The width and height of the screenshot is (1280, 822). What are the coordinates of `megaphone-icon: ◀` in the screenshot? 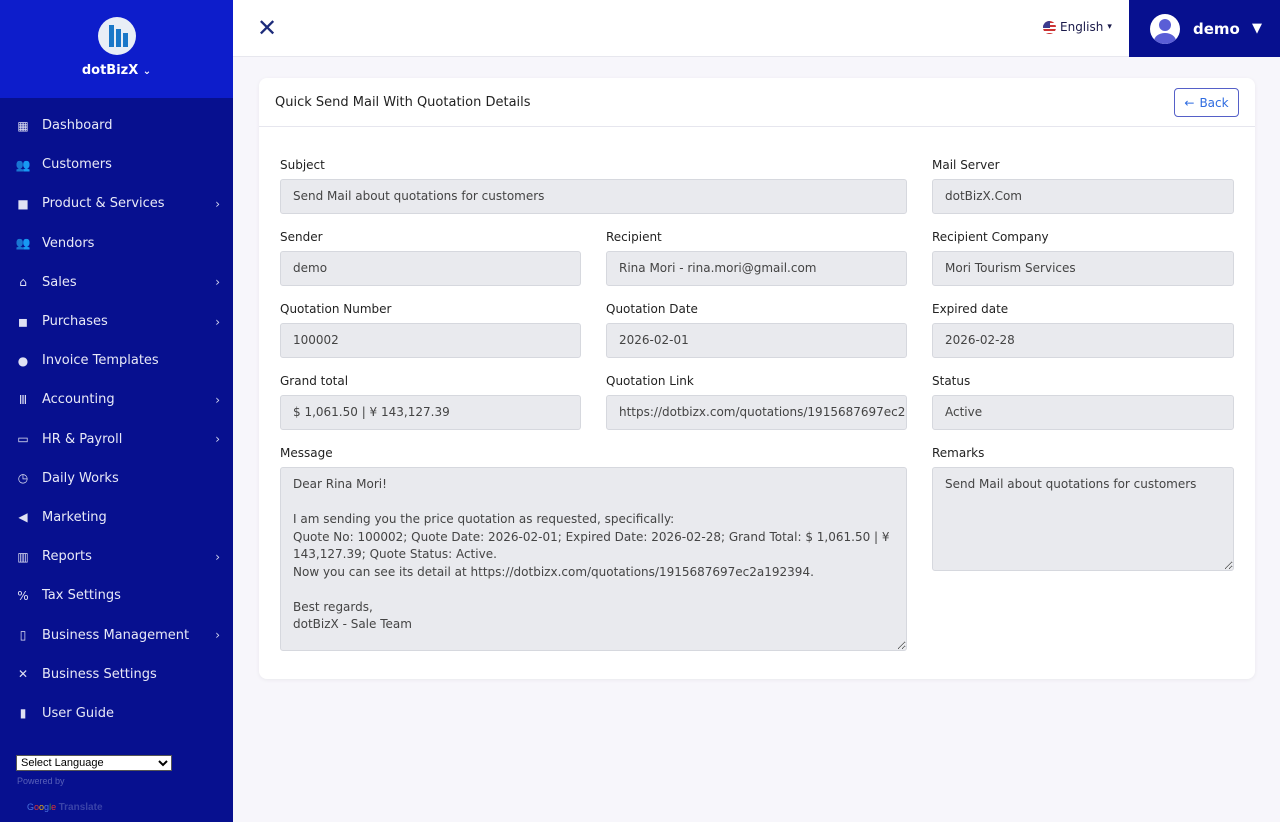 It's located at (23, 517).